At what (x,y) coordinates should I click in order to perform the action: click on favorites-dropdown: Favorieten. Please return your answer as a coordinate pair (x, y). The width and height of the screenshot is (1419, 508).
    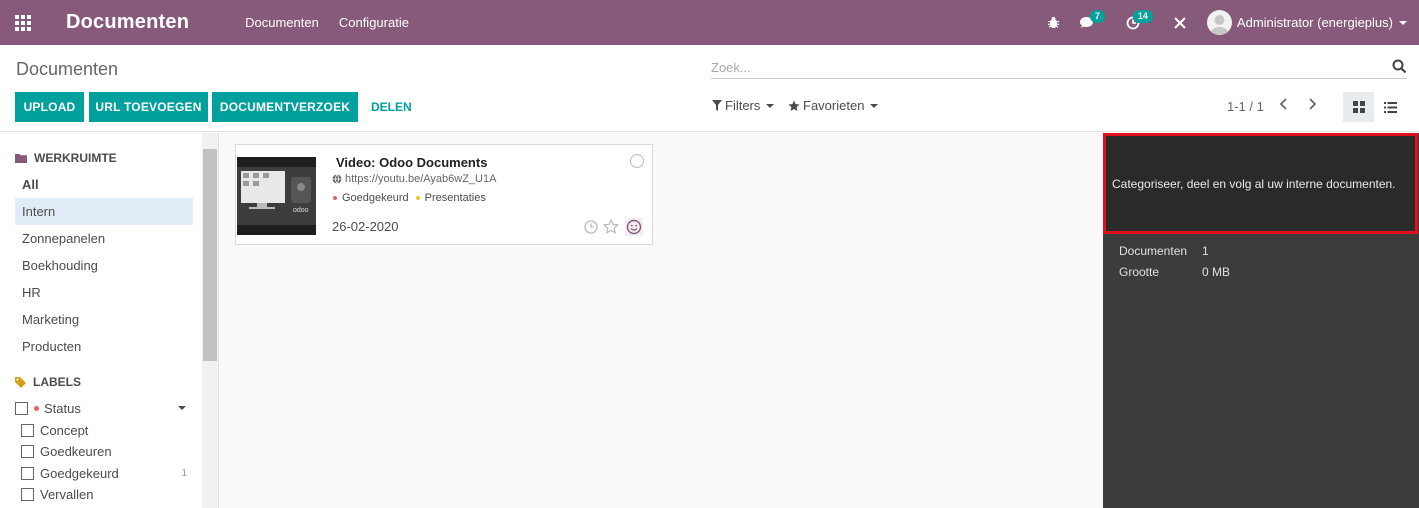
    Looking at the image, I should click on (833, 105).